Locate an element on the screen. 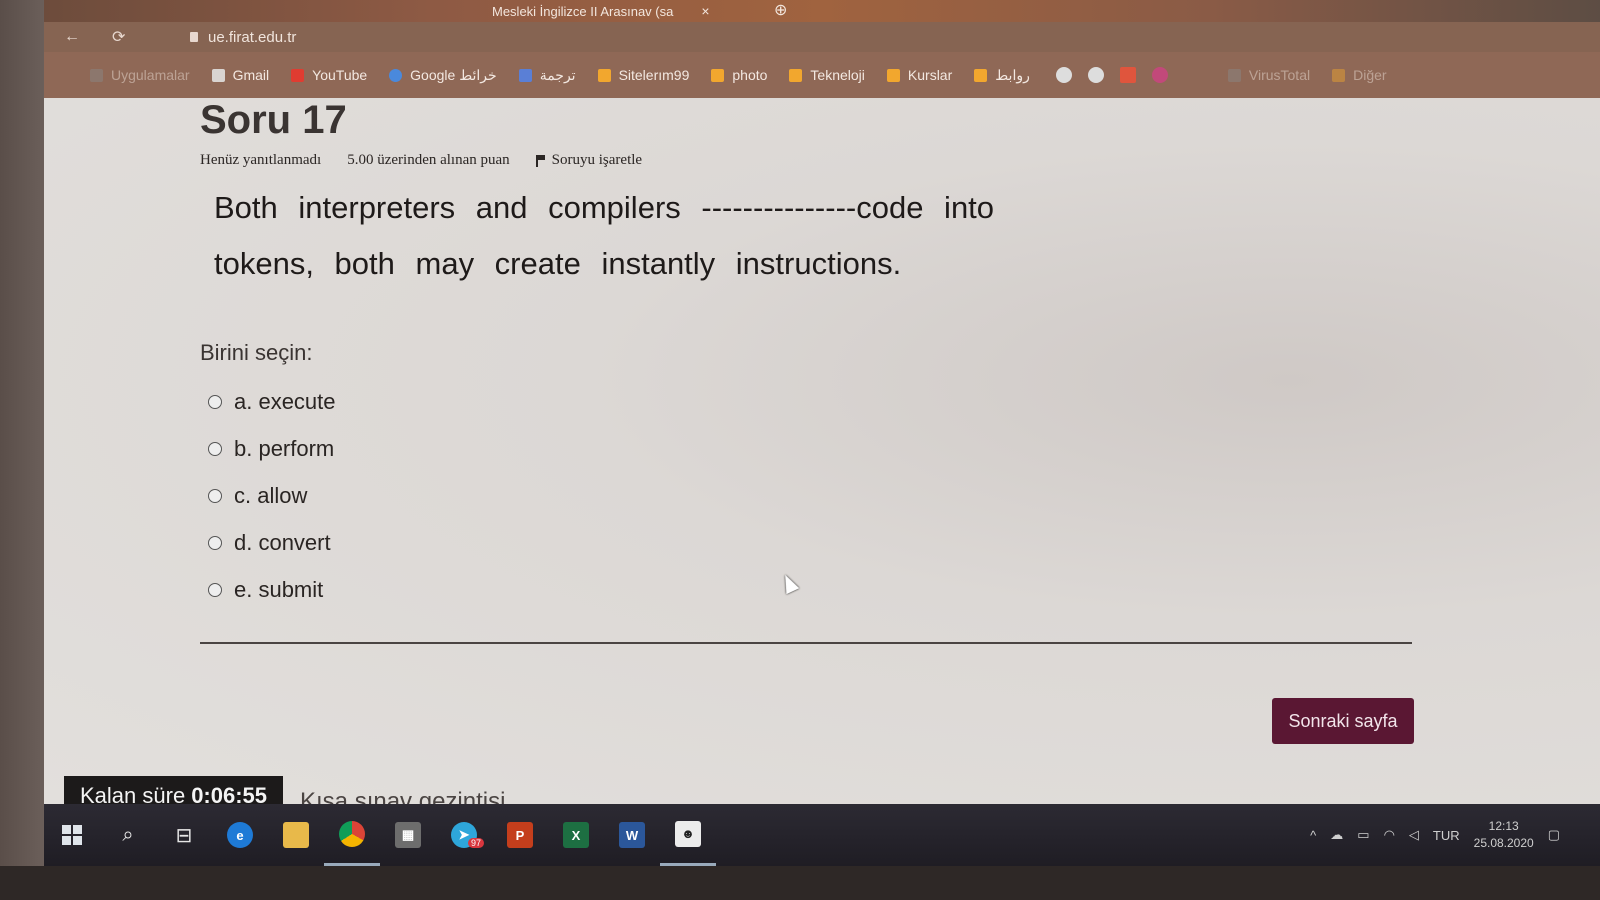 The width and height of the screenshot is (1600, 900). bookmark-photo: photo is located at coordinates (739, 75).